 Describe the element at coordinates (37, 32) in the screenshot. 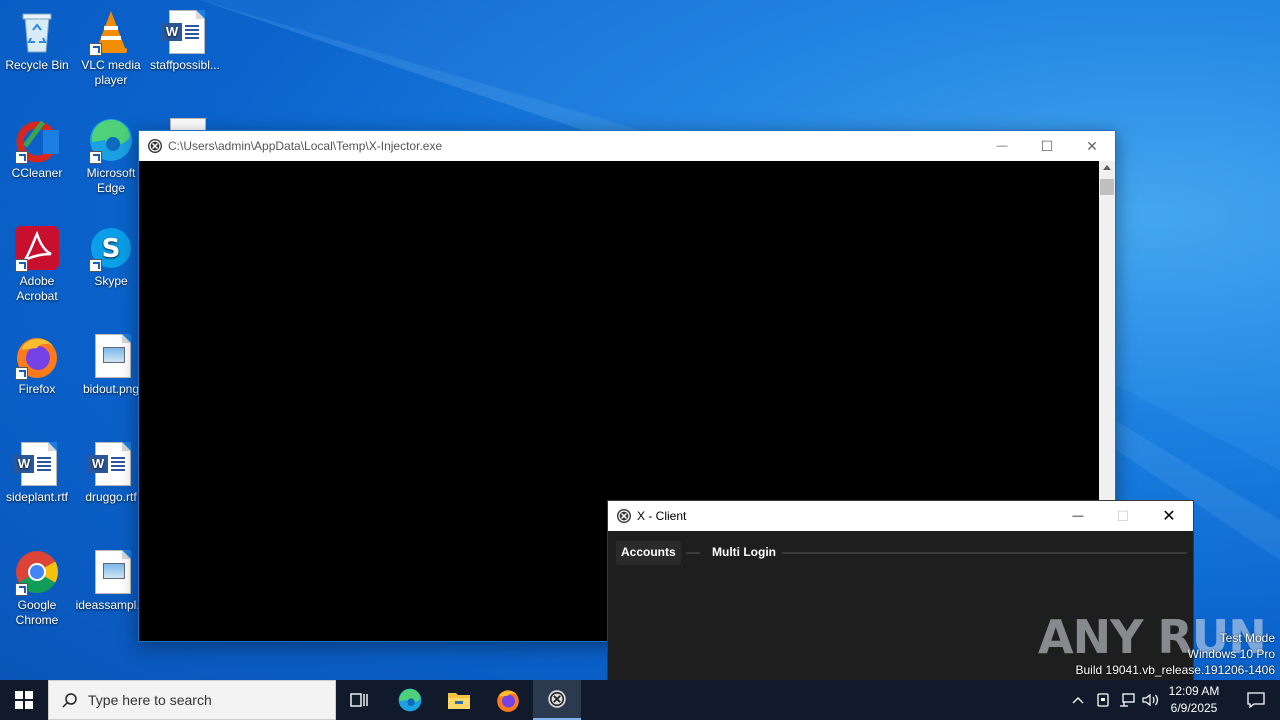

I see `recycle-bin-icon` at that location.